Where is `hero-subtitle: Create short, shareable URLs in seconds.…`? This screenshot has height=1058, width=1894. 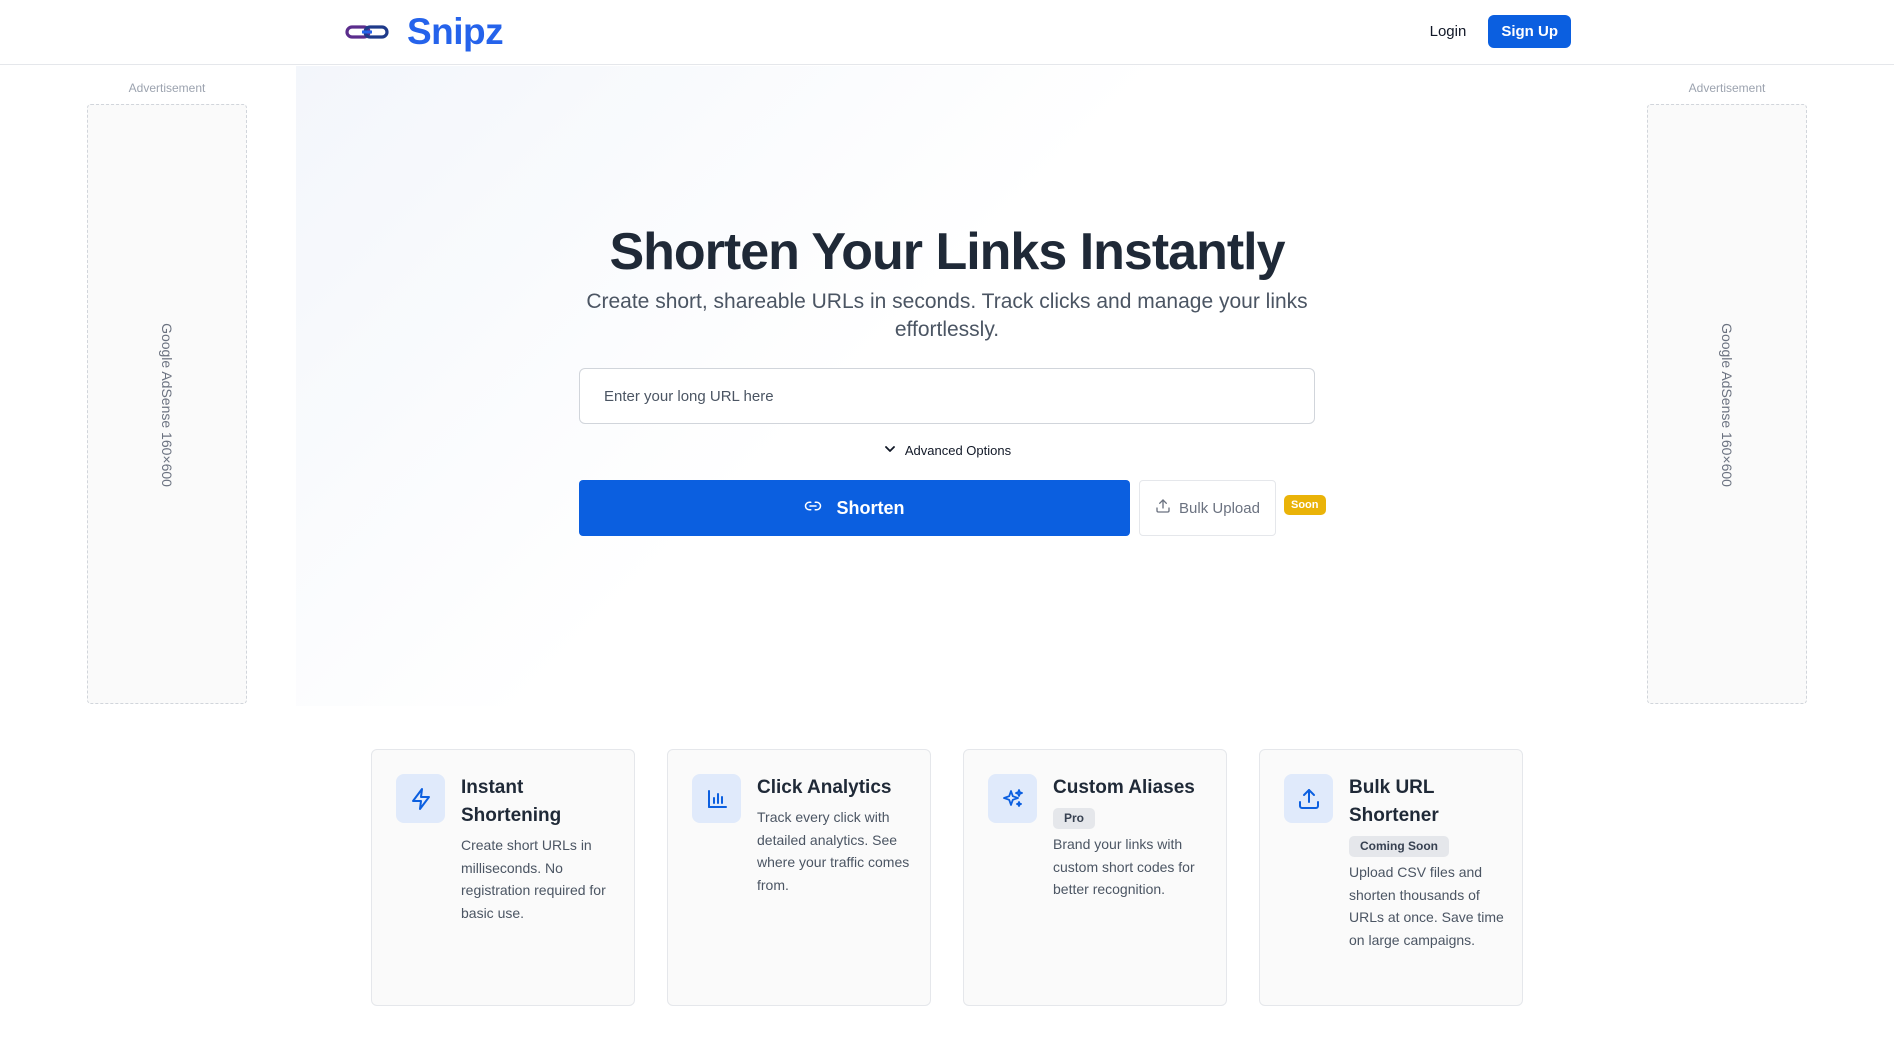 hero-subtitle: Create short, shareable URLs in seconds.… is located at coordinates (947, 315).